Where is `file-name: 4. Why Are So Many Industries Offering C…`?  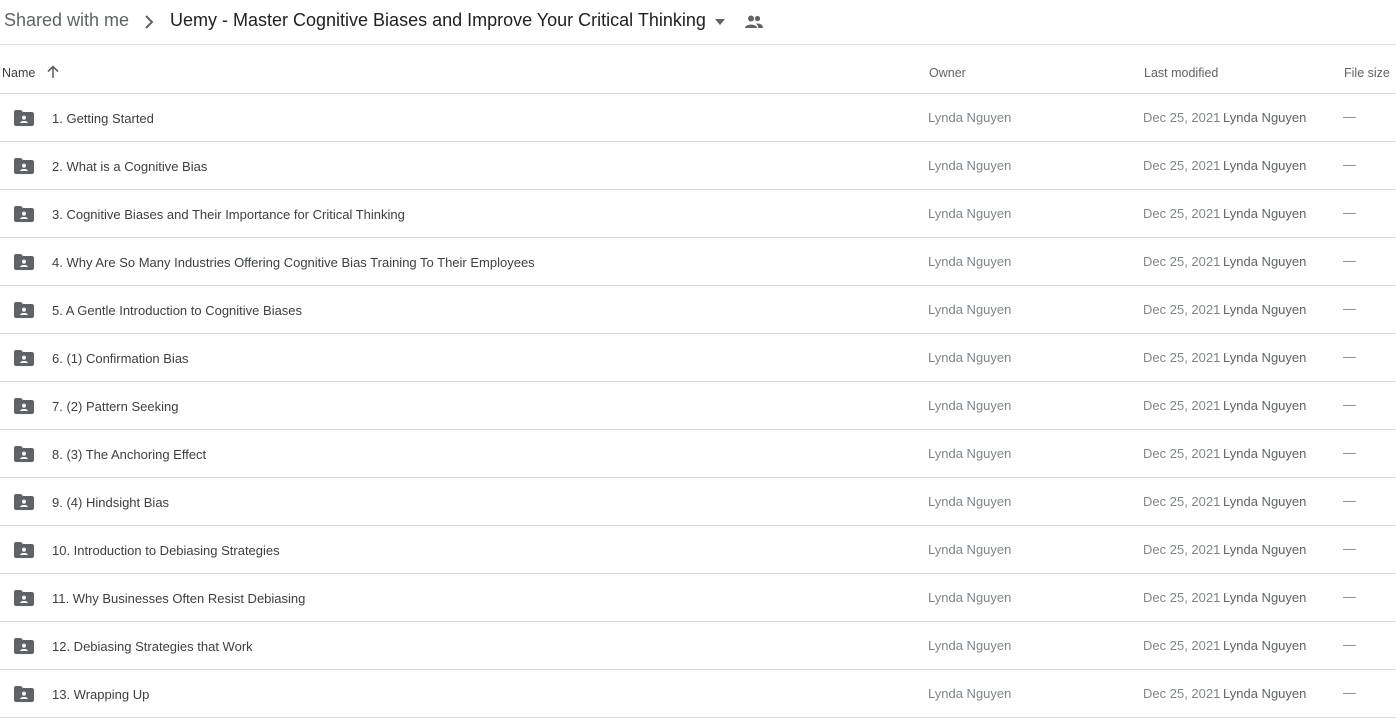
file-name: 4. Why Are So Many Industries Offering C… is located at coordinates (293, 262).